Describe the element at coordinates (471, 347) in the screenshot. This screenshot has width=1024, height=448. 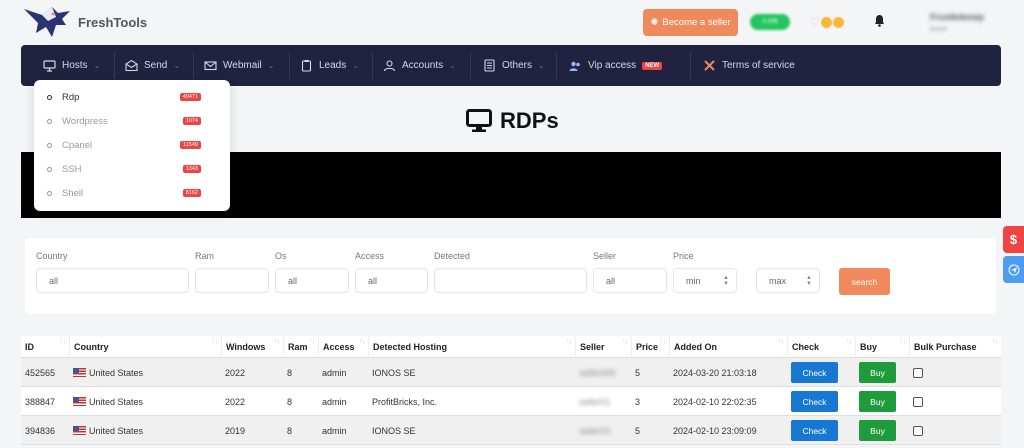
I see `th-detected-hosting: Detected Hosting ↑↓` at that location.